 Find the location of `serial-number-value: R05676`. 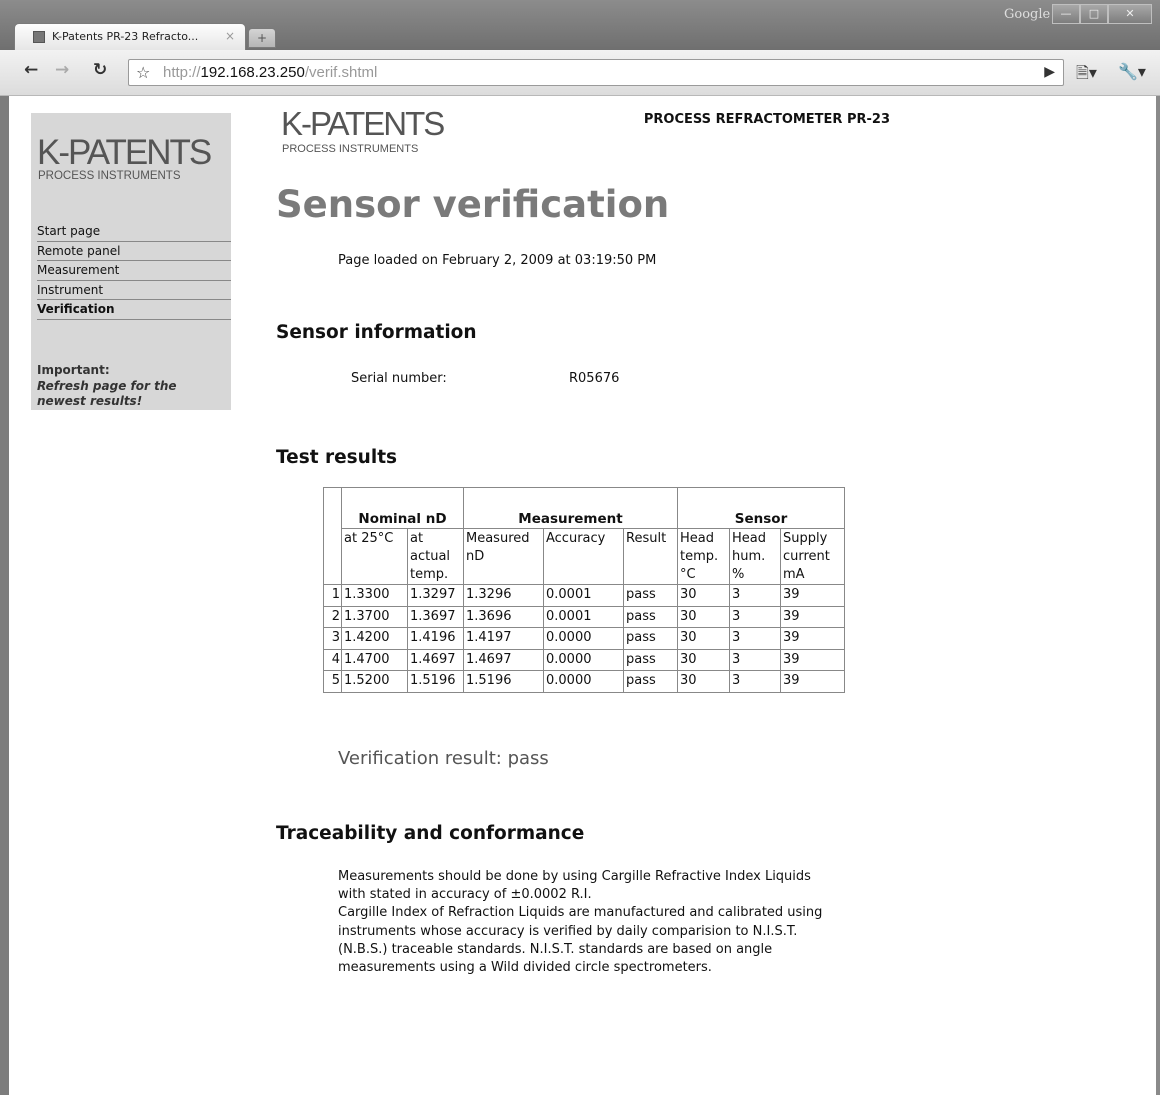

serial-number-value: R05676 is located at coordinates (594, 378).